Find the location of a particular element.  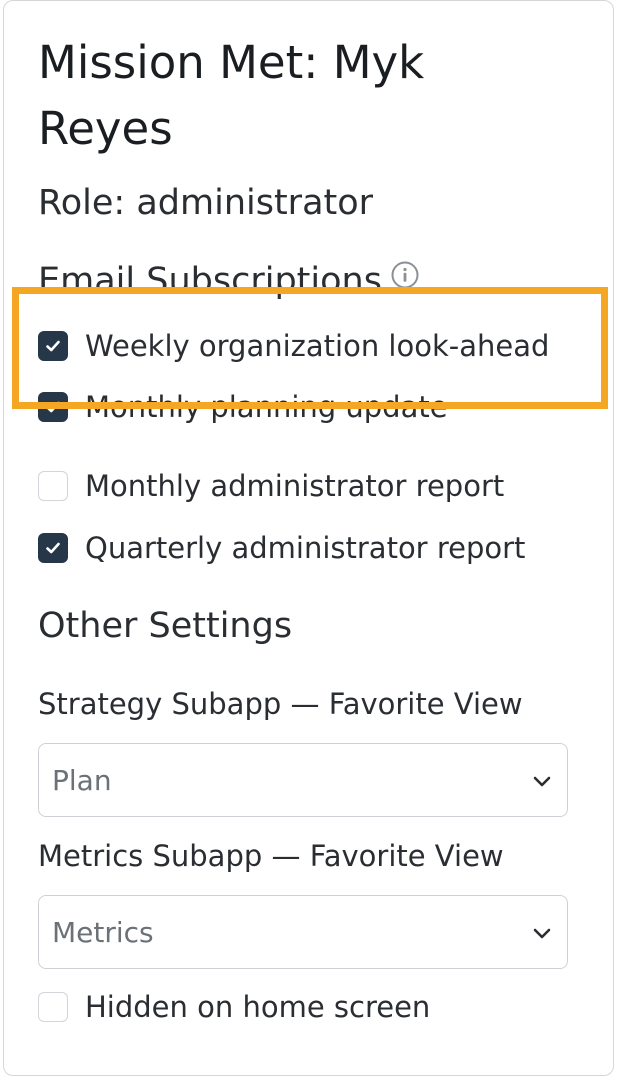

metrics-favorite-view-label: Metrics Subapp — Favorite View is located at coordinates (271, 856).